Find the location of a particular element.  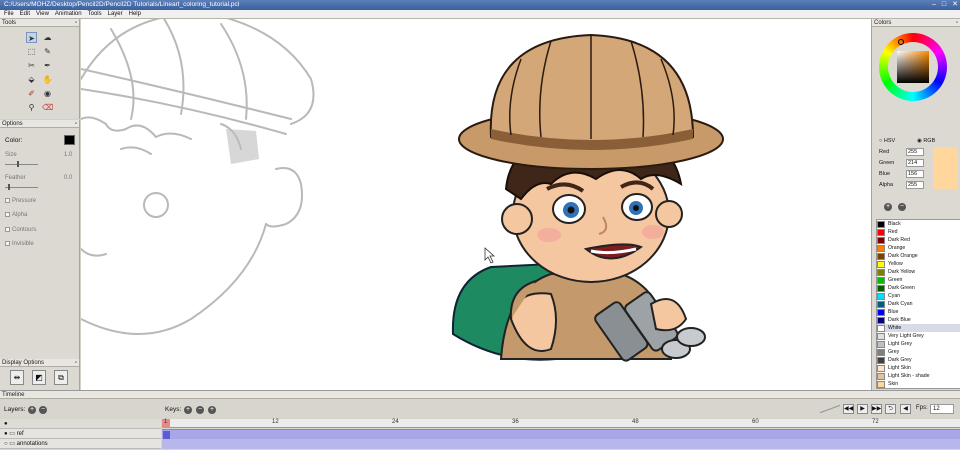

menu-animation: Animation is located at coordinates (68, 14).